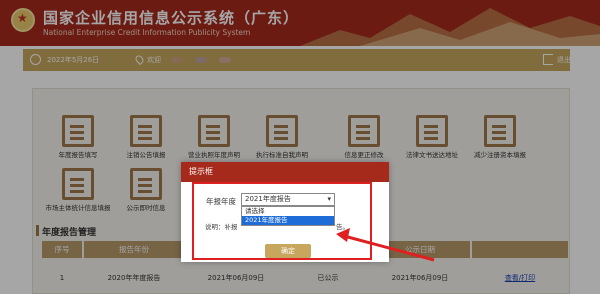 This screenshot has height=294, width=600. Describe the element at coordinates (288, 251) in the screenshot. I see `confirm-button: 确定` at that location.